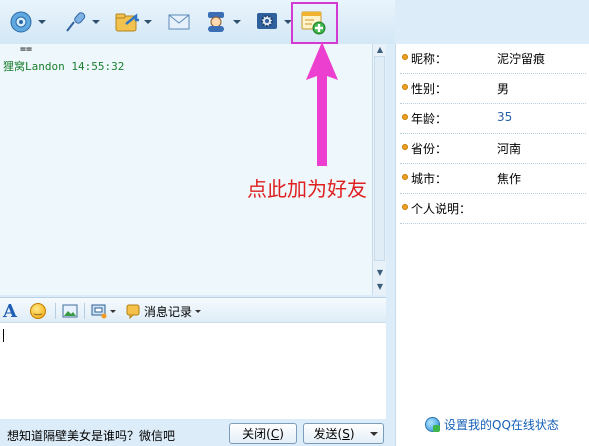 This screenshot has height=446, width=589. I want to click on info-row-gender: 性别： 男, so click(493, 89).